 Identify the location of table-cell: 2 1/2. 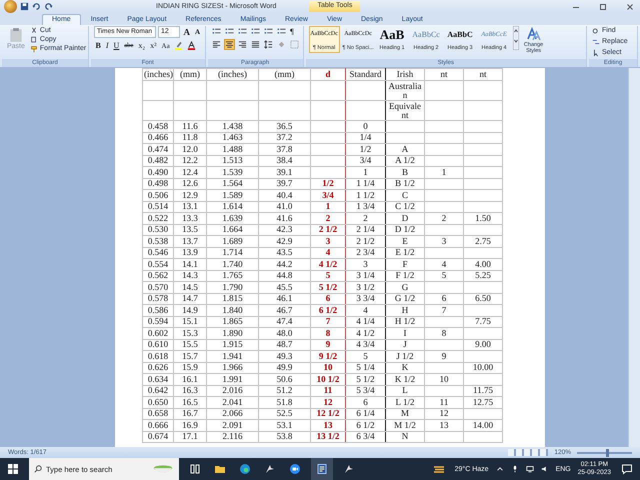
(328, 229).